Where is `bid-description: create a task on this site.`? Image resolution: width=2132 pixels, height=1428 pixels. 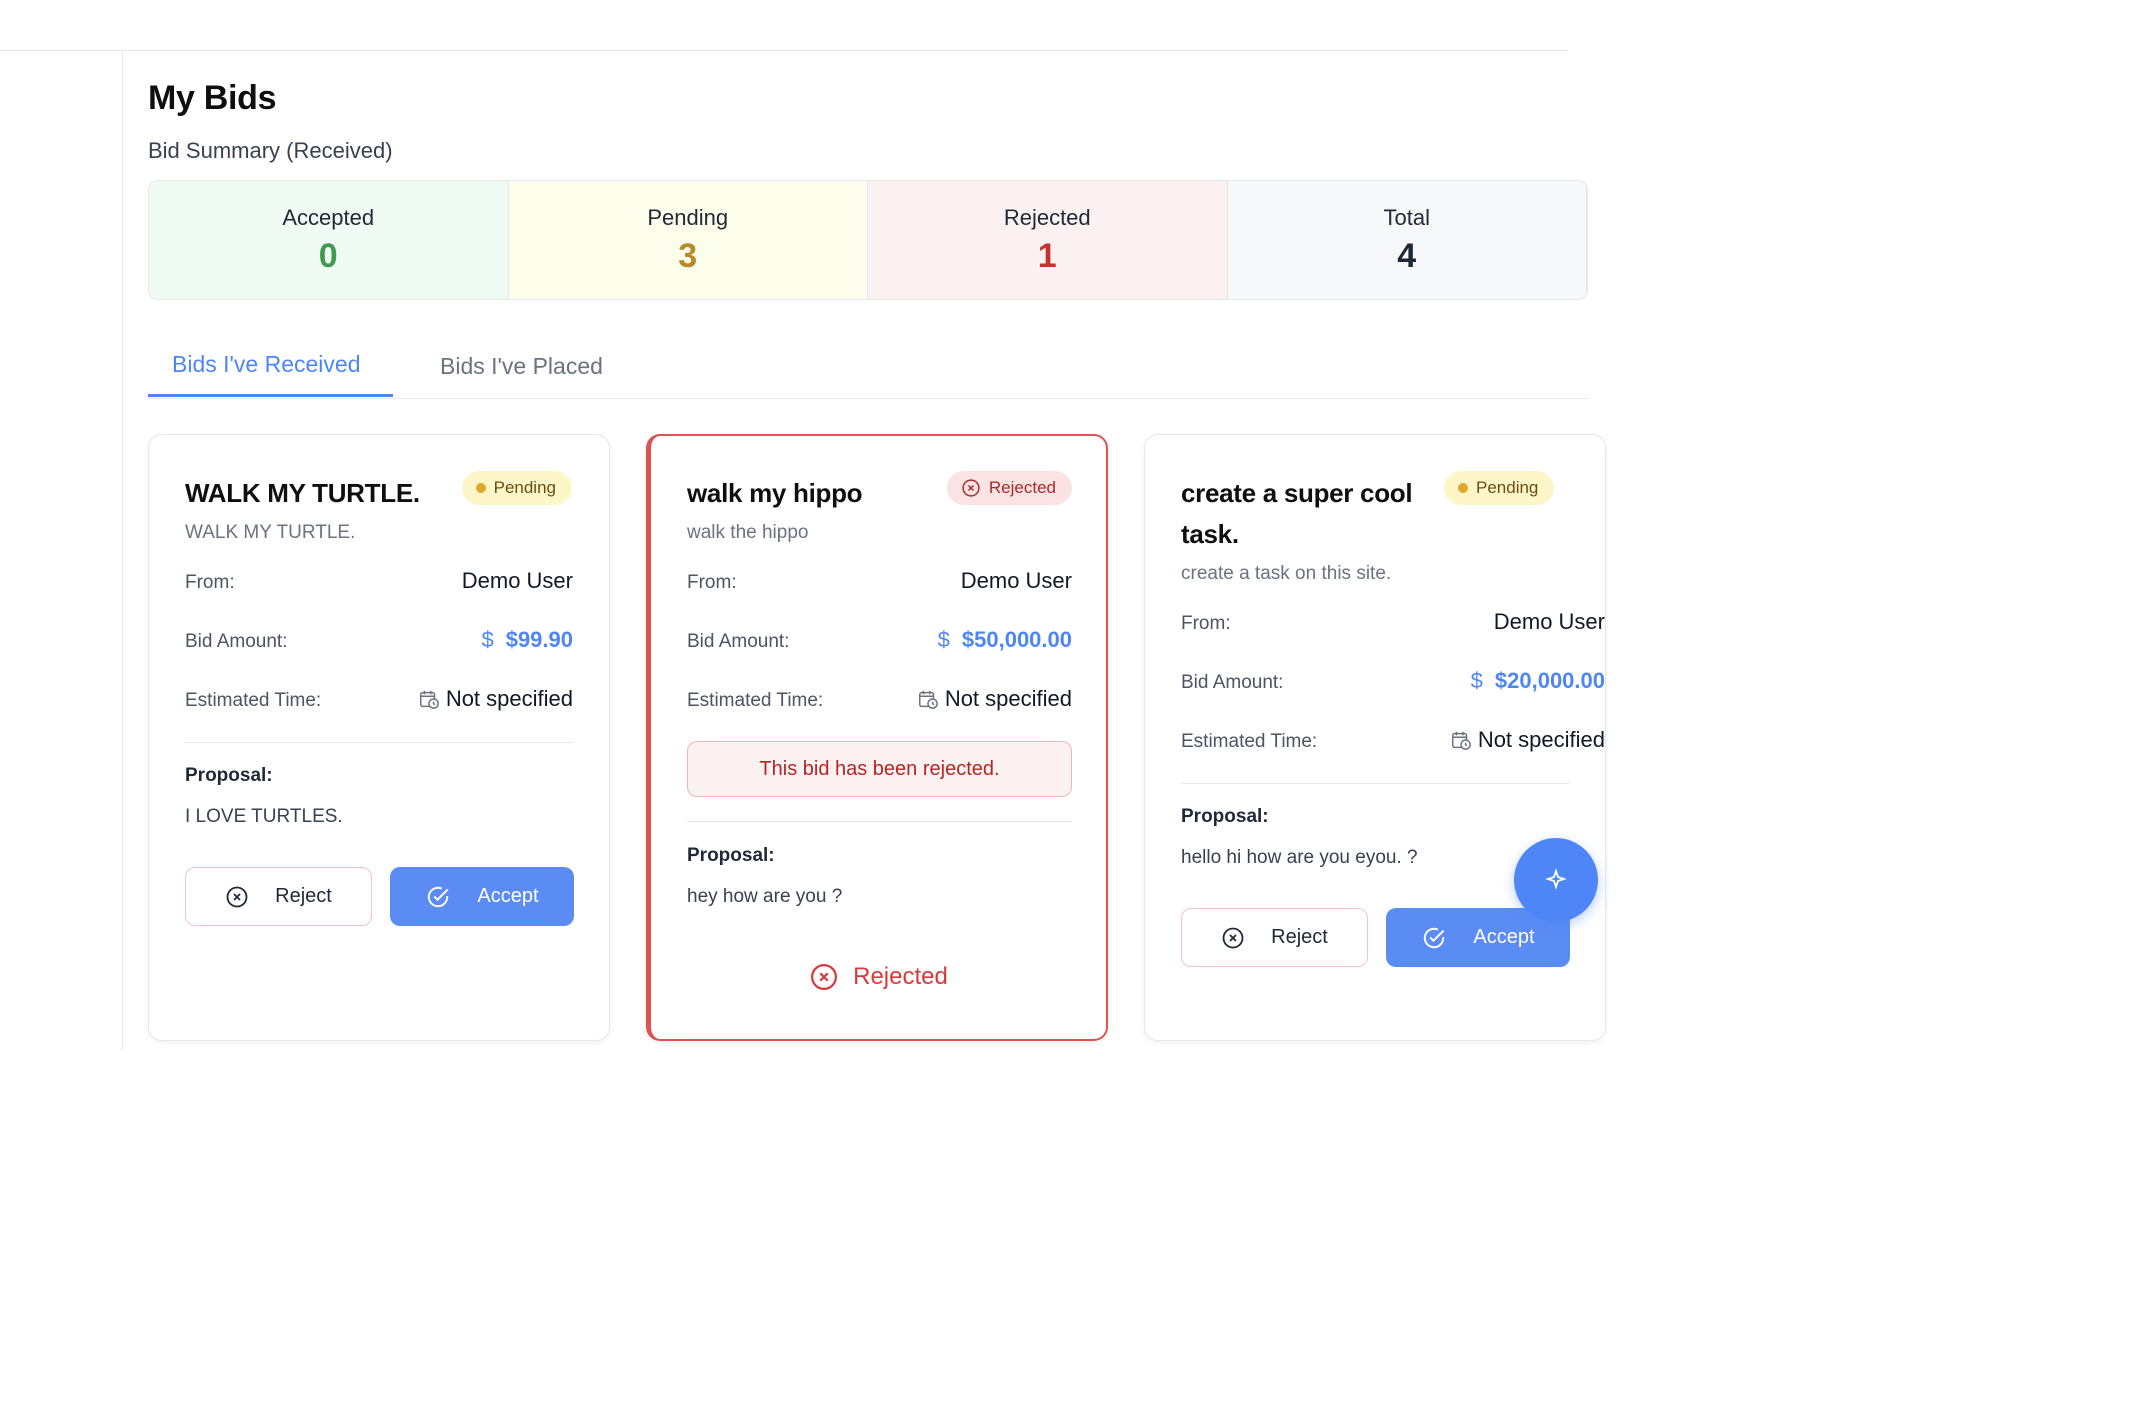 bid-description: create a task on this site. is located at coordinates (1286, 573).